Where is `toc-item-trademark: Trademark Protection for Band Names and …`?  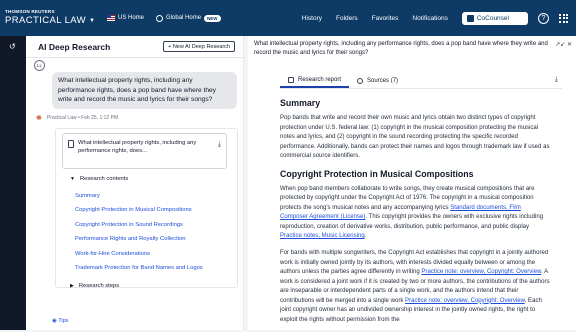 toc-item-trademark: Trademark Protection for Band Names and … is located at coordinates (139, 272).